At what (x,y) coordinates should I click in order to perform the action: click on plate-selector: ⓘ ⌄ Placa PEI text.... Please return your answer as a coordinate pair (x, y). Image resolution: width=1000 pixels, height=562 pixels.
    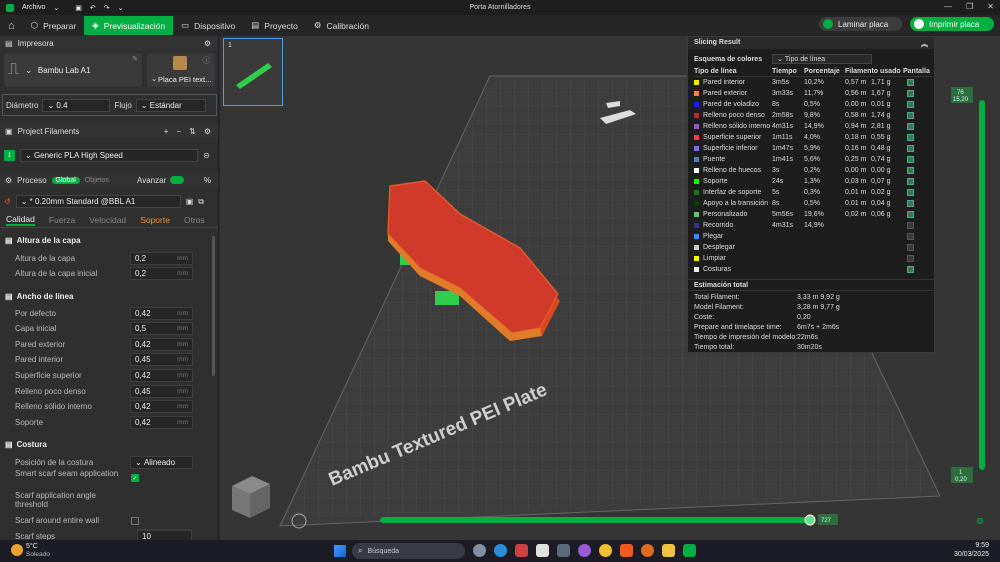
    Looking at the image, I should click on (181, 70).